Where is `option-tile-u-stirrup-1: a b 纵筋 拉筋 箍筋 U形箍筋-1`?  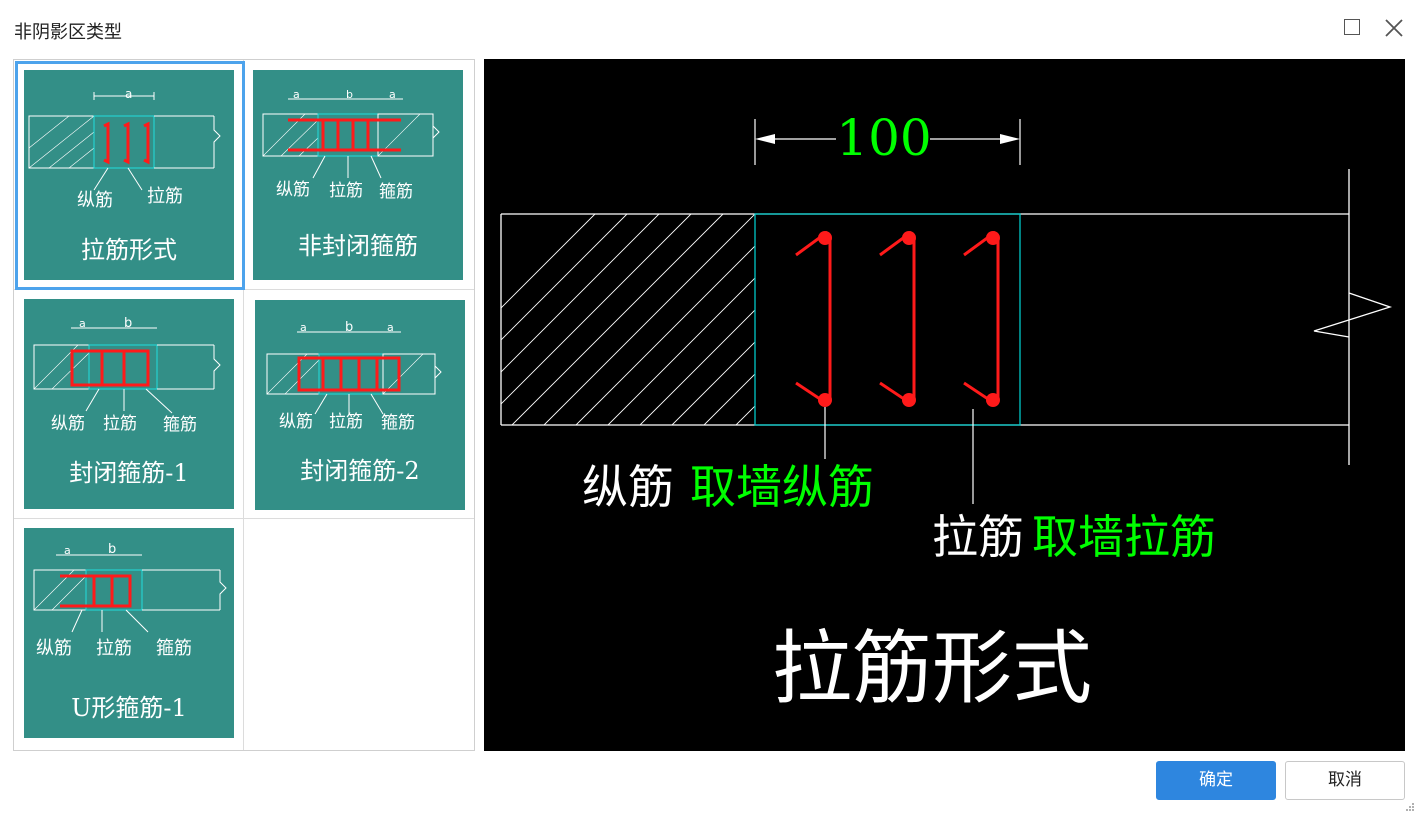
option-tile-u-stirrup-1: a b 纵筋 拉筋 箍筋 U形箍筋-1 is located at coordinates (130, 633).